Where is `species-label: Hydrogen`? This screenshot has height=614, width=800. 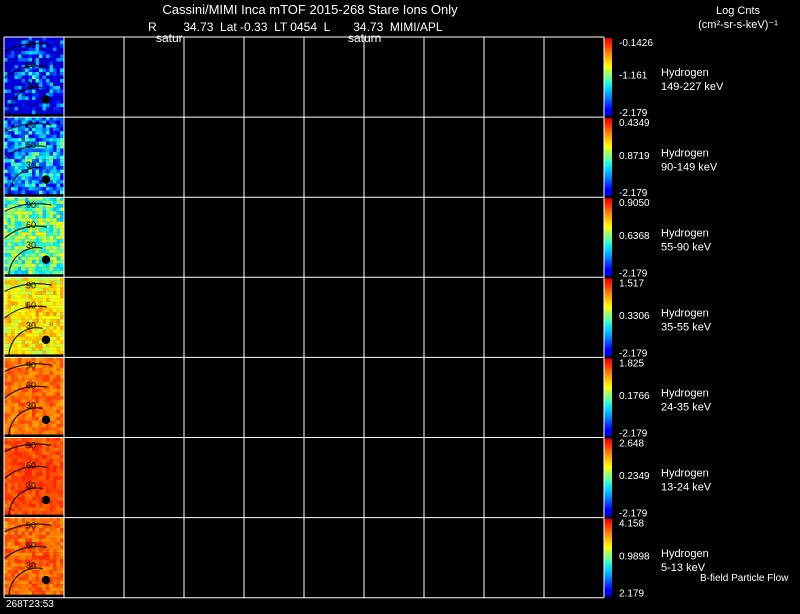
species-label: Hydrogen is located at coordinates (685, 233).